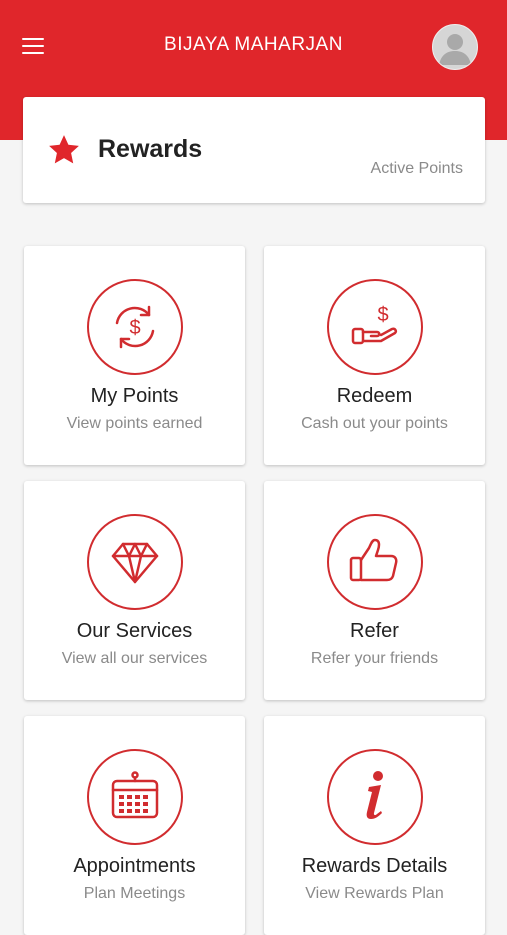  What do you see at coordinates (375, 327) in the screenshot?
I see `hand-dollar-icon: $` at bounding box center [375, 327].